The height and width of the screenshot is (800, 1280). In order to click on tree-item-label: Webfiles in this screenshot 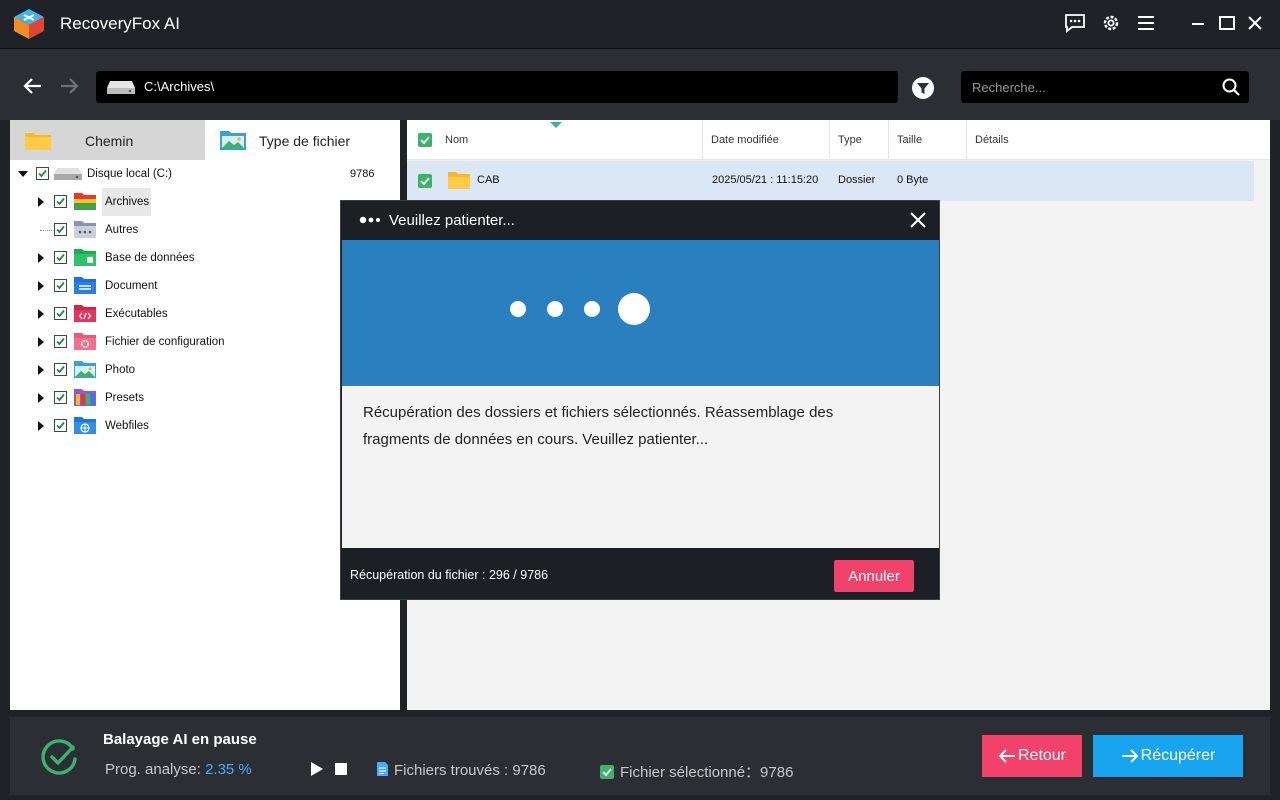, I will do `click(127, 426)`.